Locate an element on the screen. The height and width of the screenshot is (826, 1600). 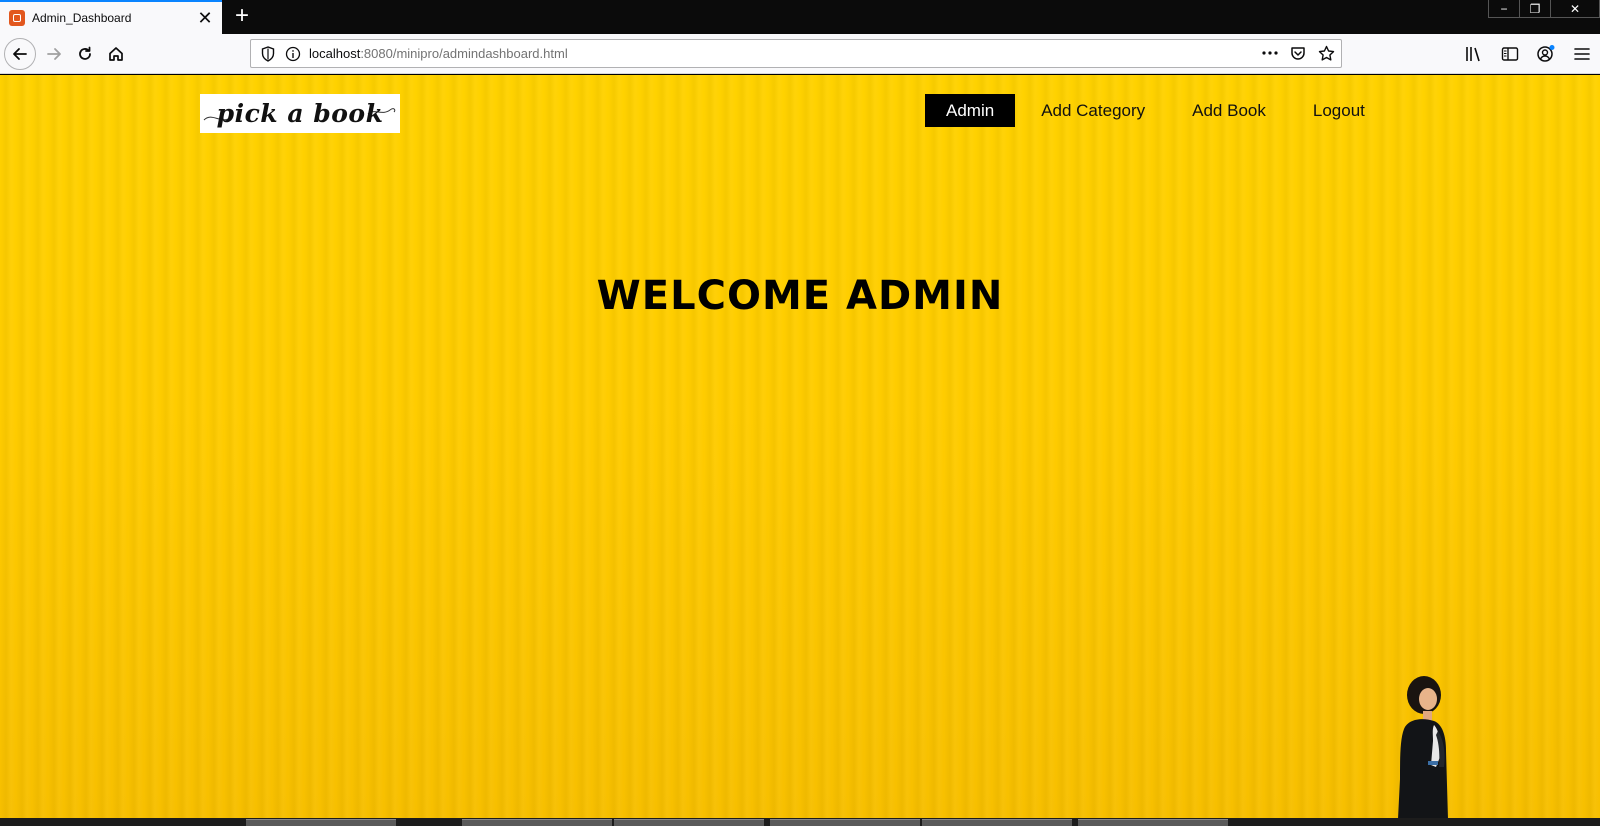
reload-icon is located at coordinates (85, 53).